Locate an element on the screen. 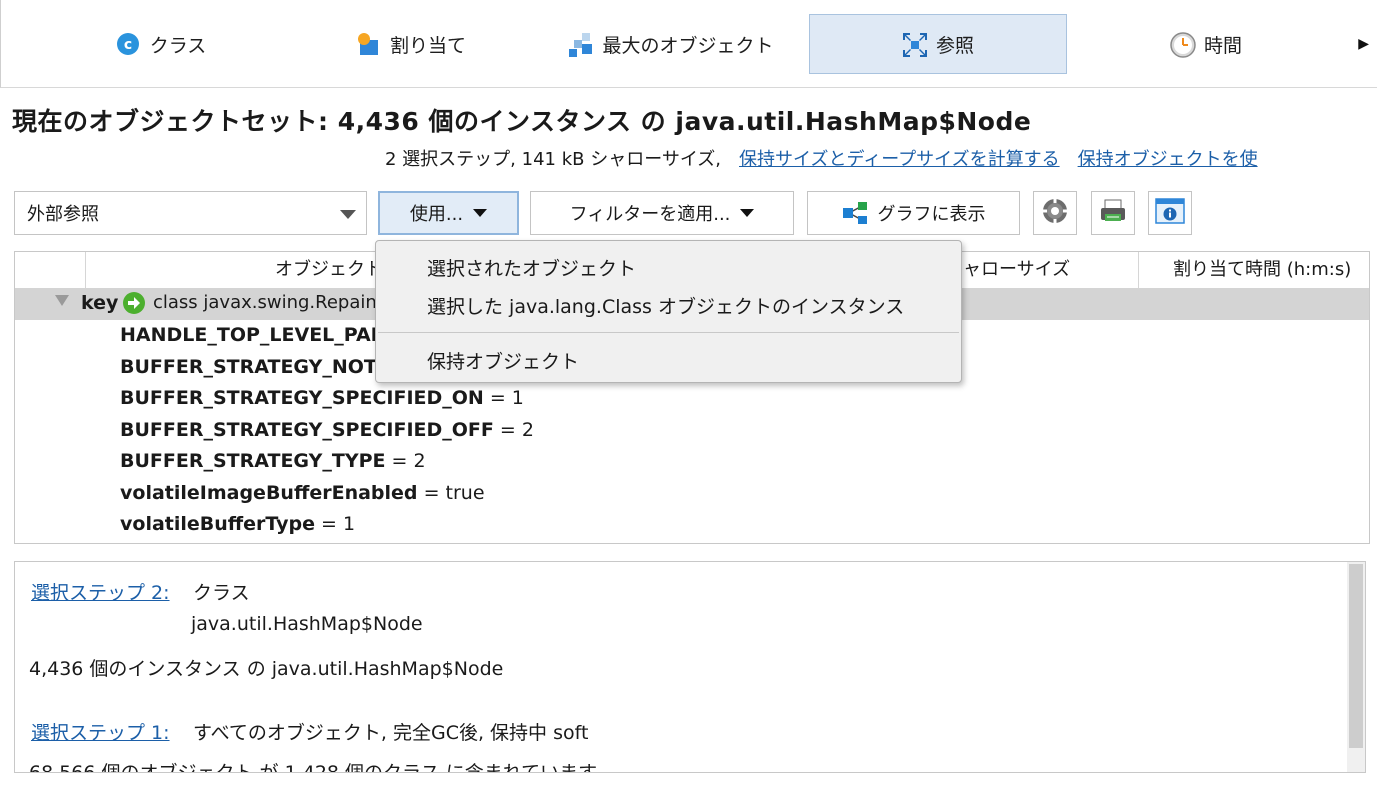  show-in-graph-button: グラフに表示 is located at coordinates (913, 213).